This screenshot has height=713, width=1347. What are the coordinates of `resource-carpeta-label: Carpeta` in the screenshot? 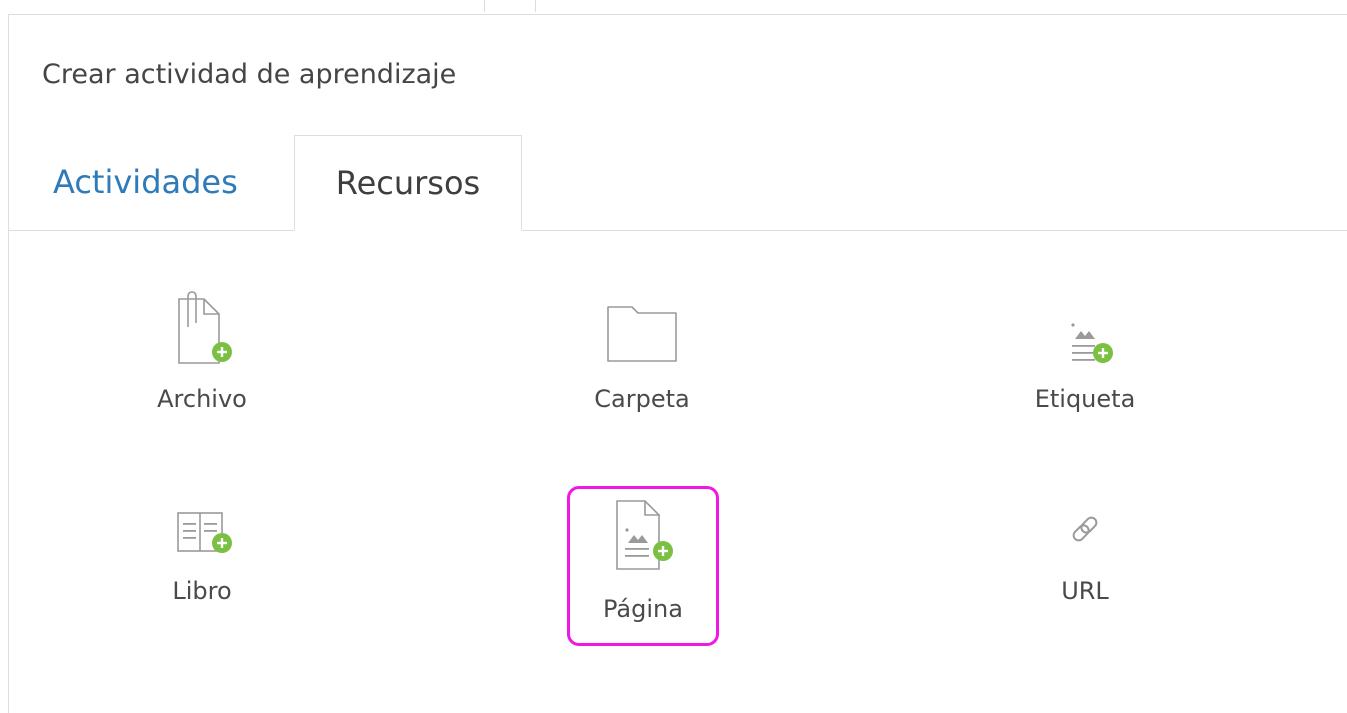 It's located at (642, 399).